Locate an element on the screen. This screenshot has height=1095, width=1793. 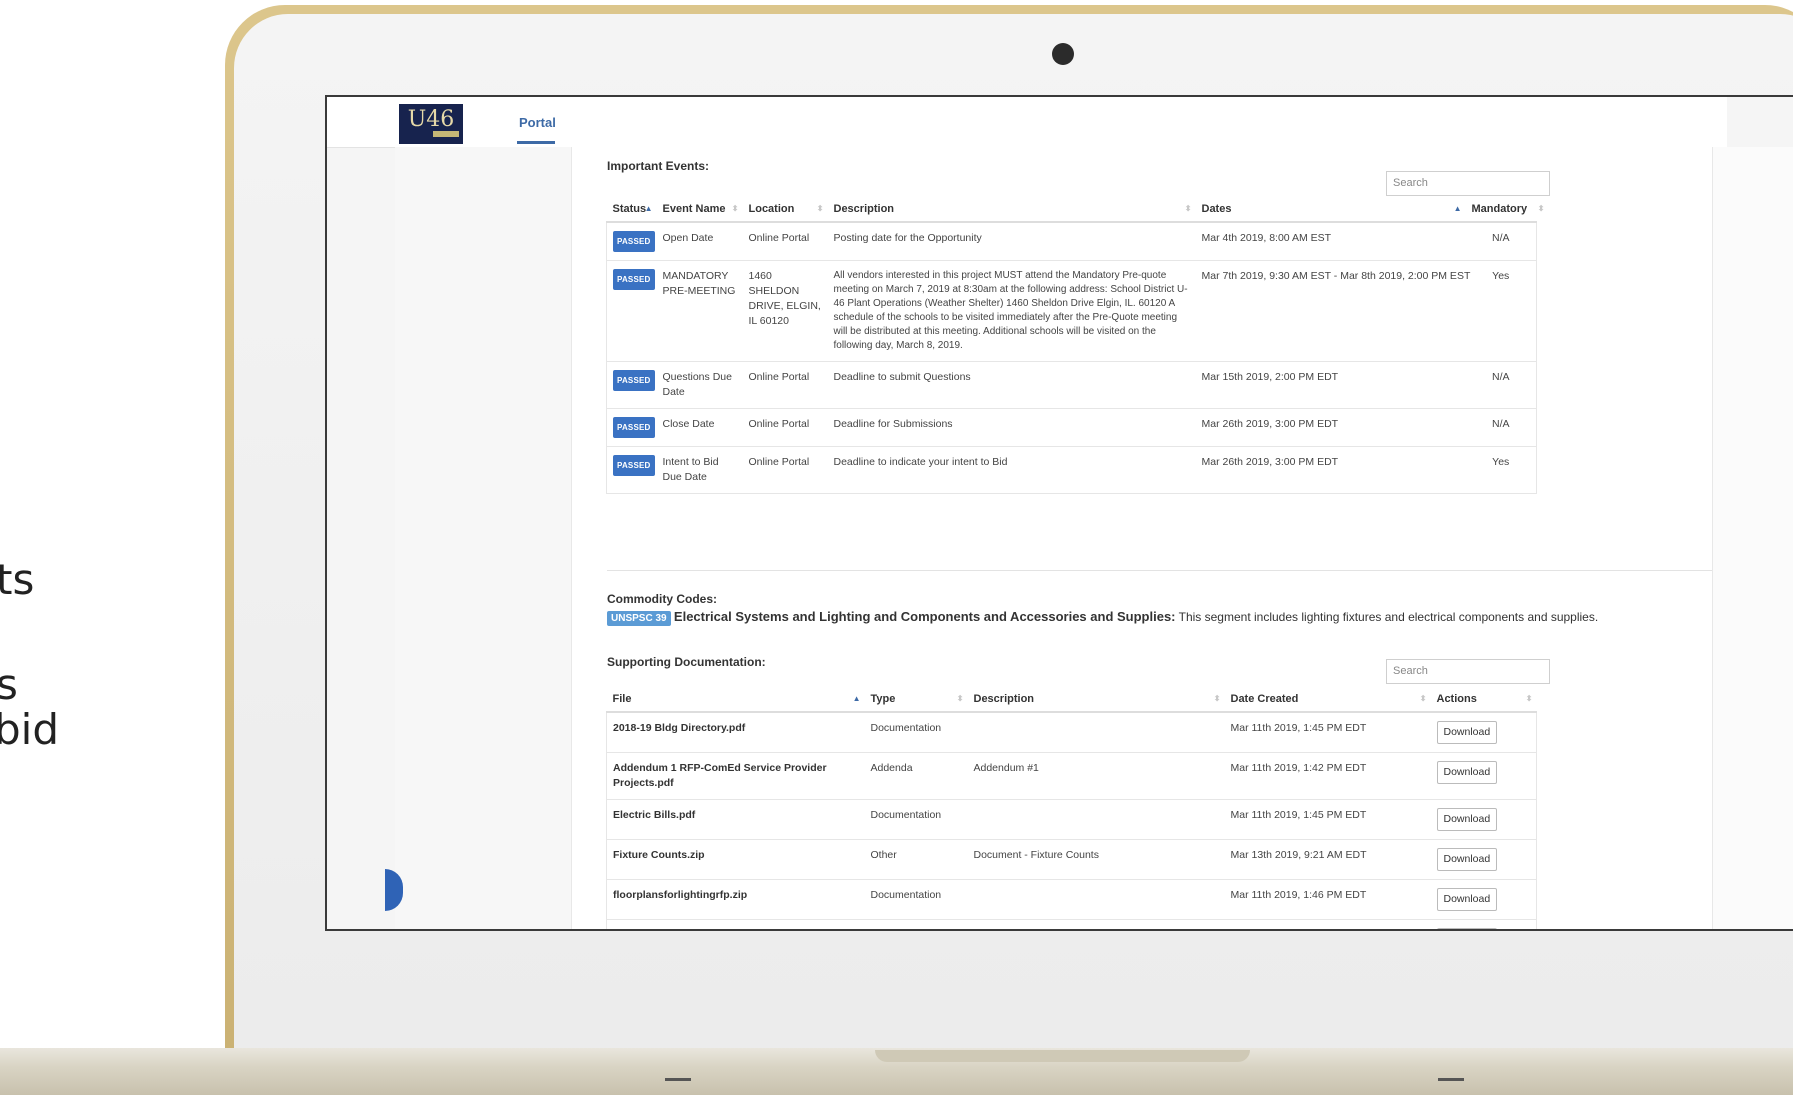
col-header-dates: Dates ▲ is located at coordinates (1330, 210).